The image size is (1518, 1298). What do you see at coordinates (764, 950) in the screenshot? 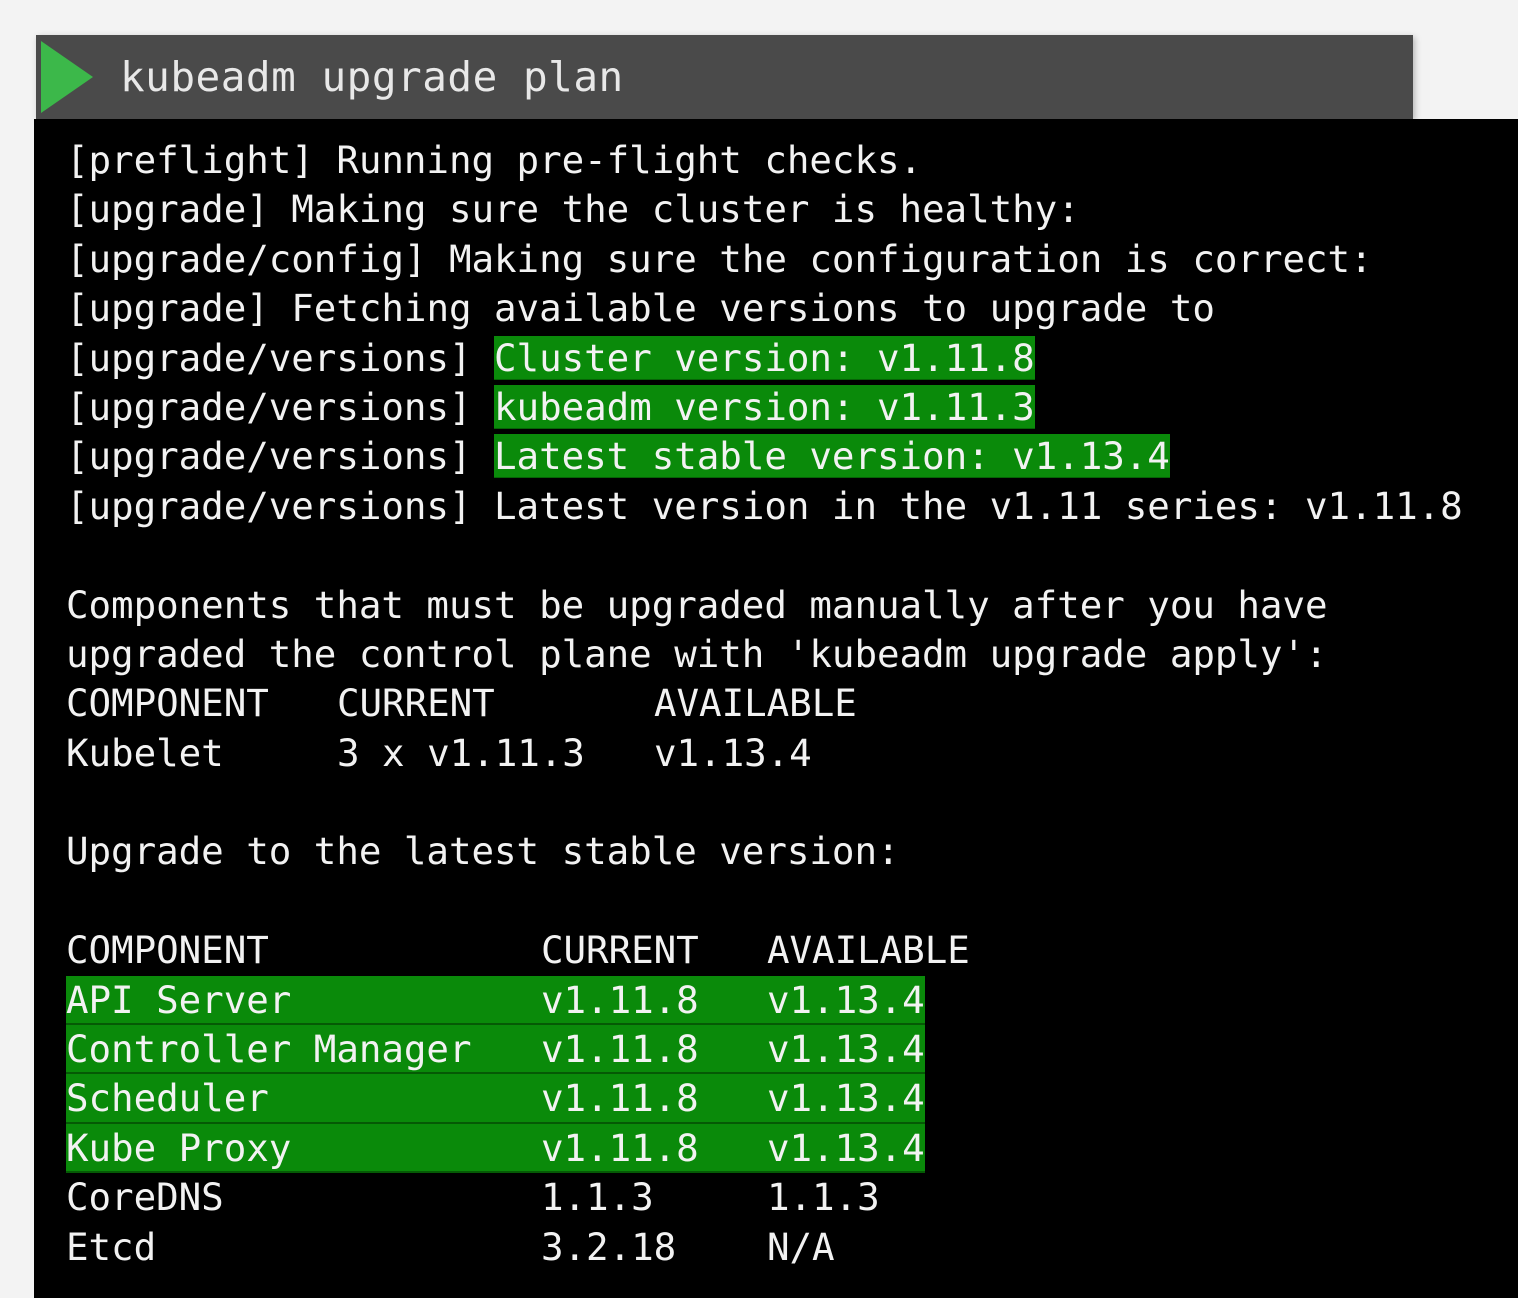
I see `upgrade-table-header: COMPONENT CURRENT AVAILABLE` at bounding box center [764, 950].